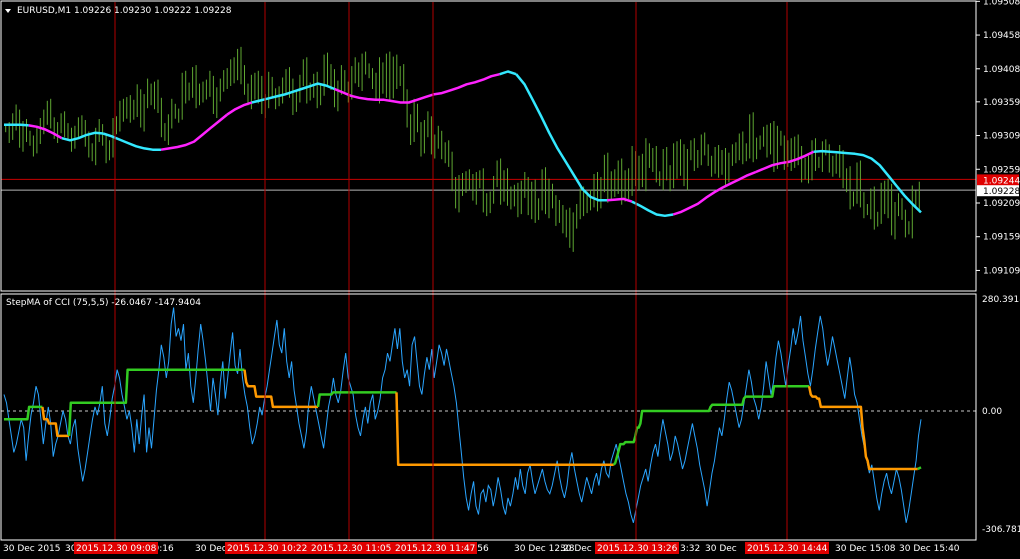 This screenshot has width=1020, height=559. What do you see at coordinates (1001, 36) in the screenshot?
I see `y-tick-label: 1.09458` at bounding box center [1001, 36].